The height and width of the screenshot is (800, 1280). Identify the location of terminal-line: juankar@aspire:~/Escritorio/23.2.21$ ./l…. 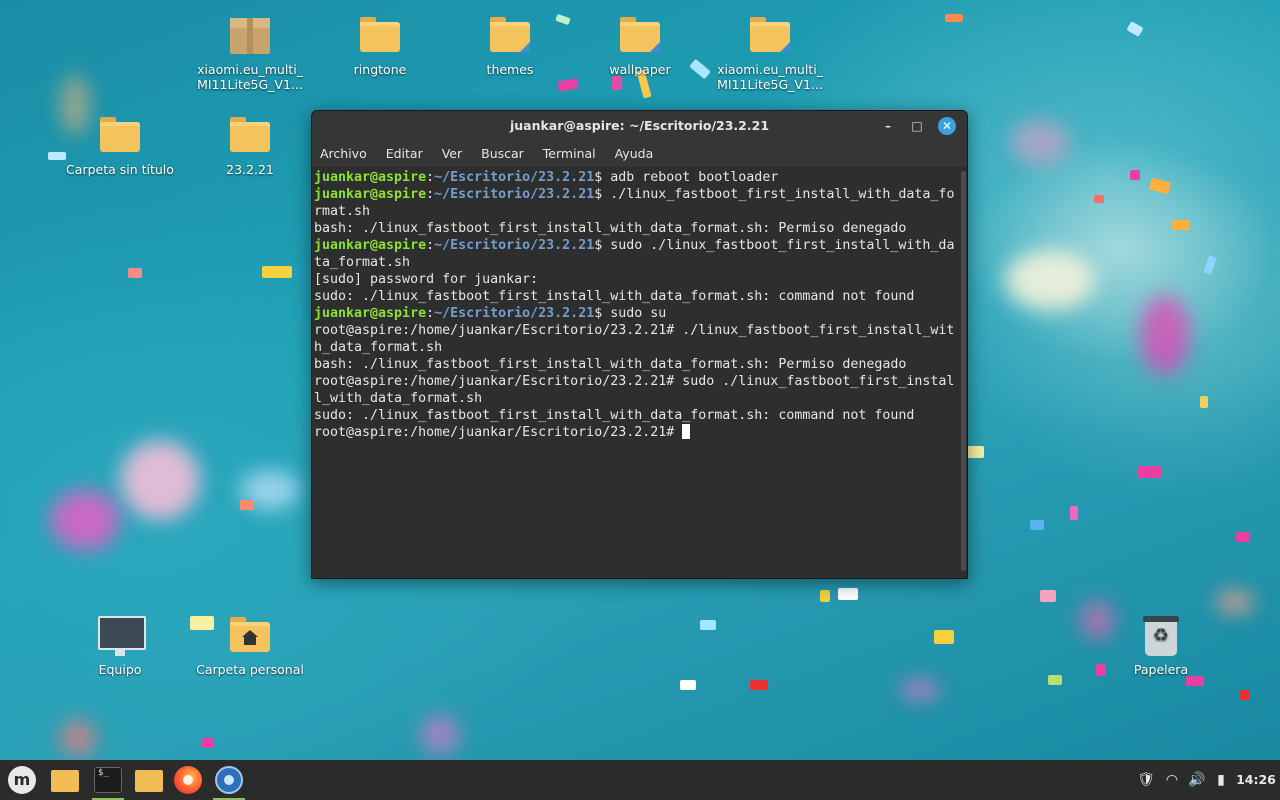
(634, 194).